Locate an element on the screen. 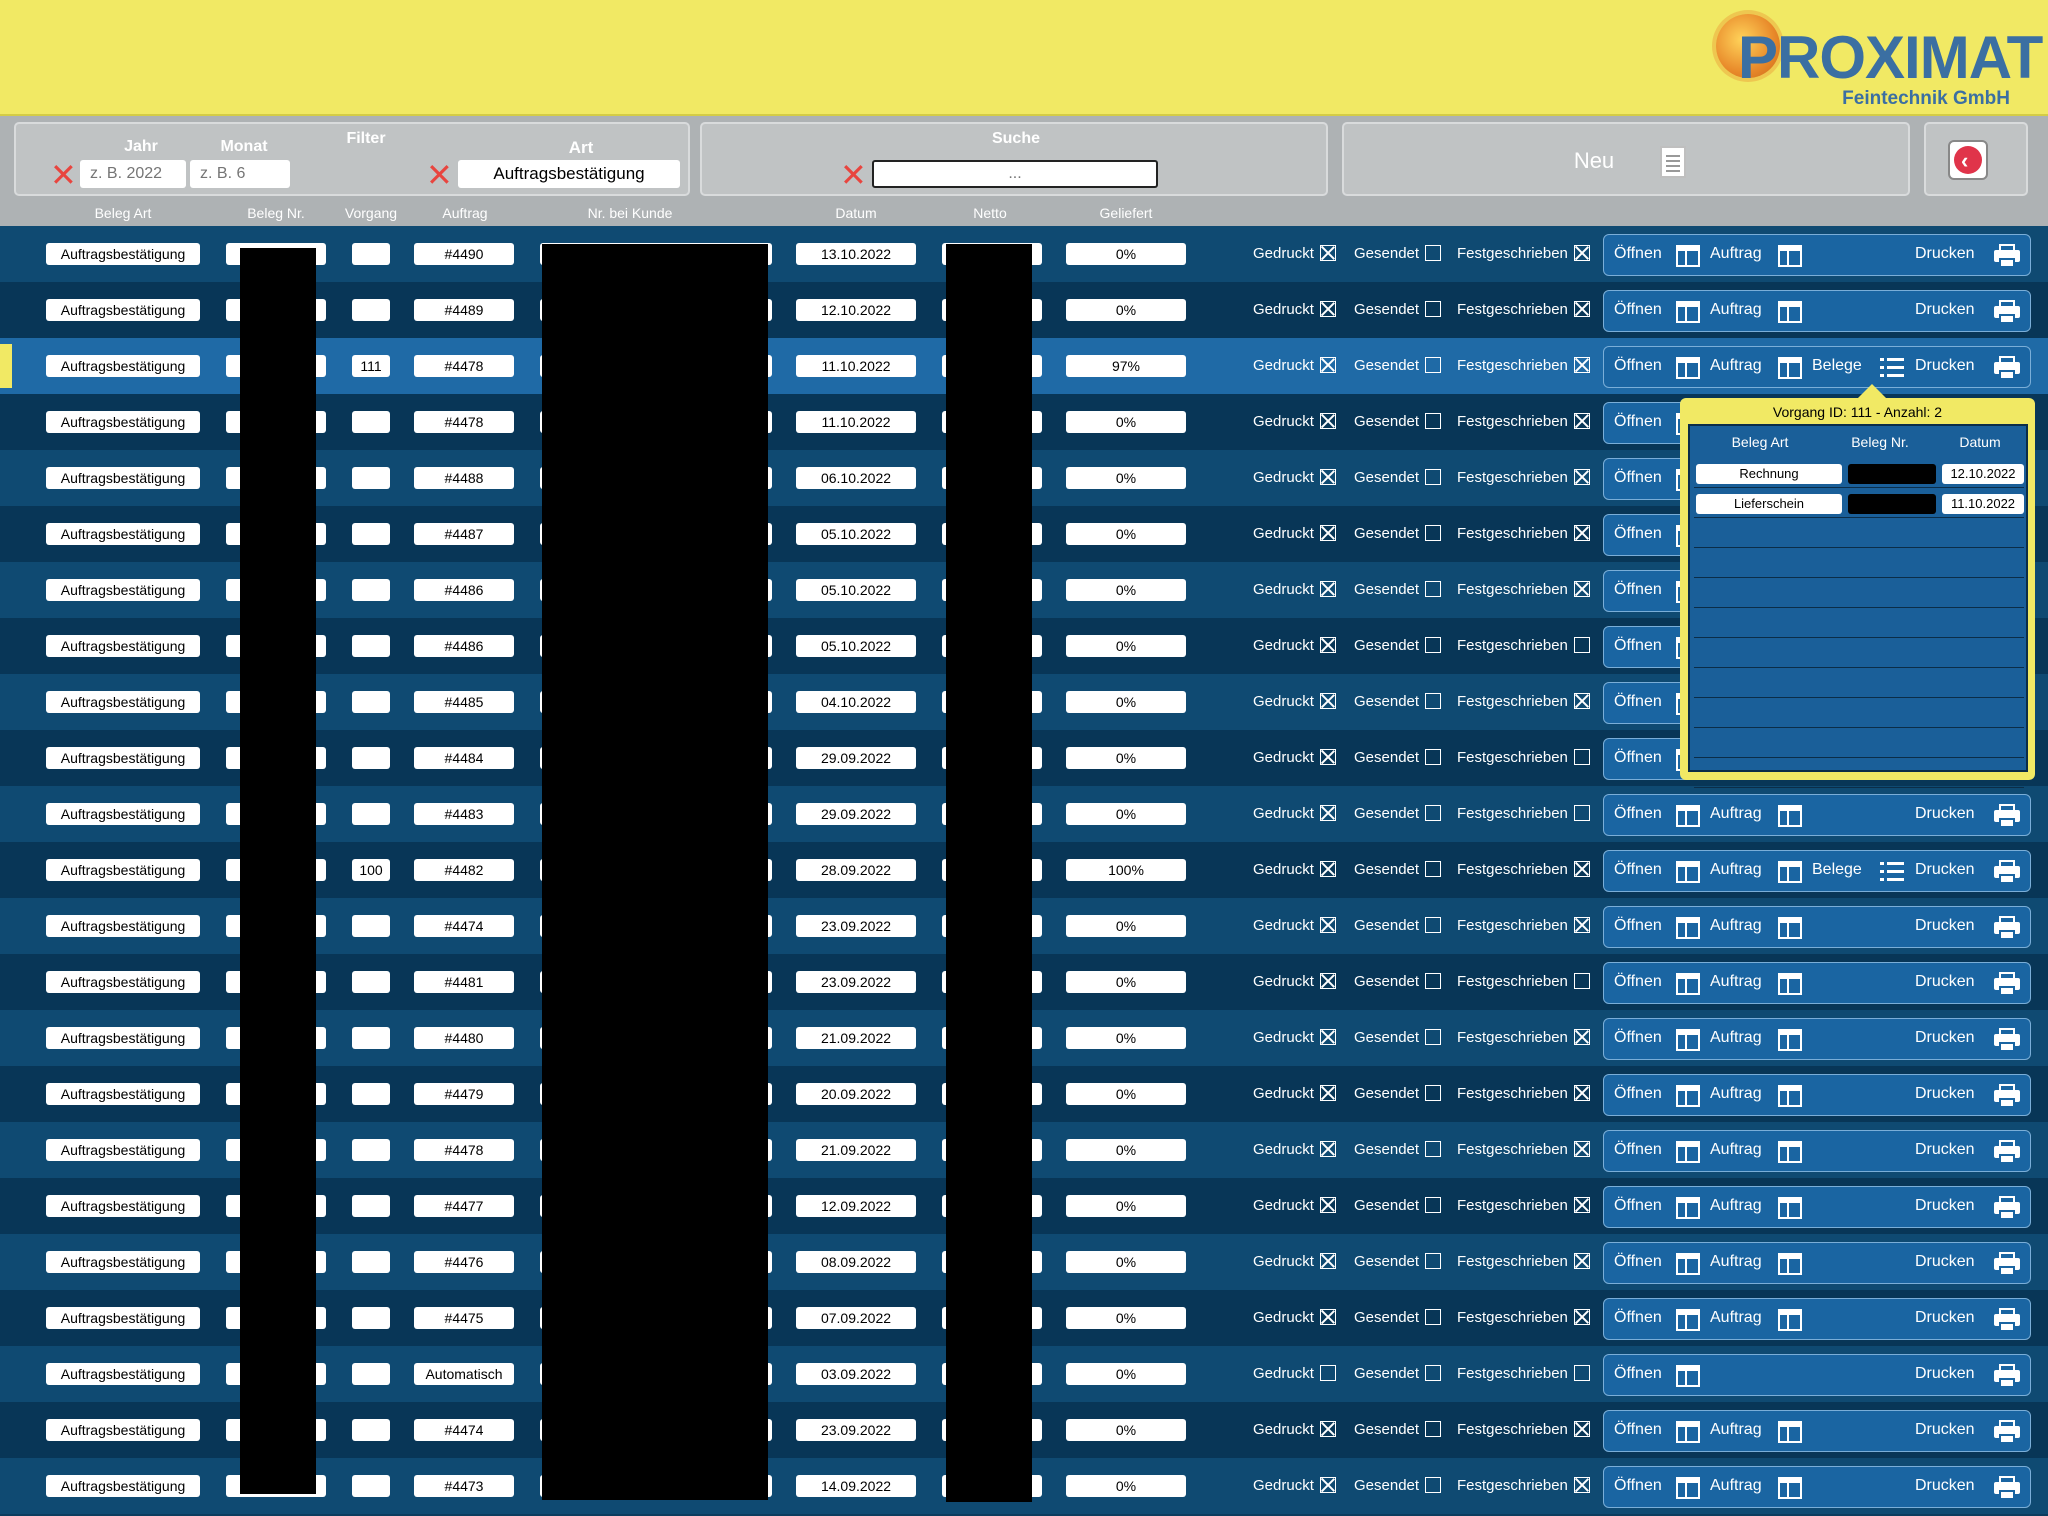  datum-cell: 29.09.2022 is located at coordinates (856, 814).